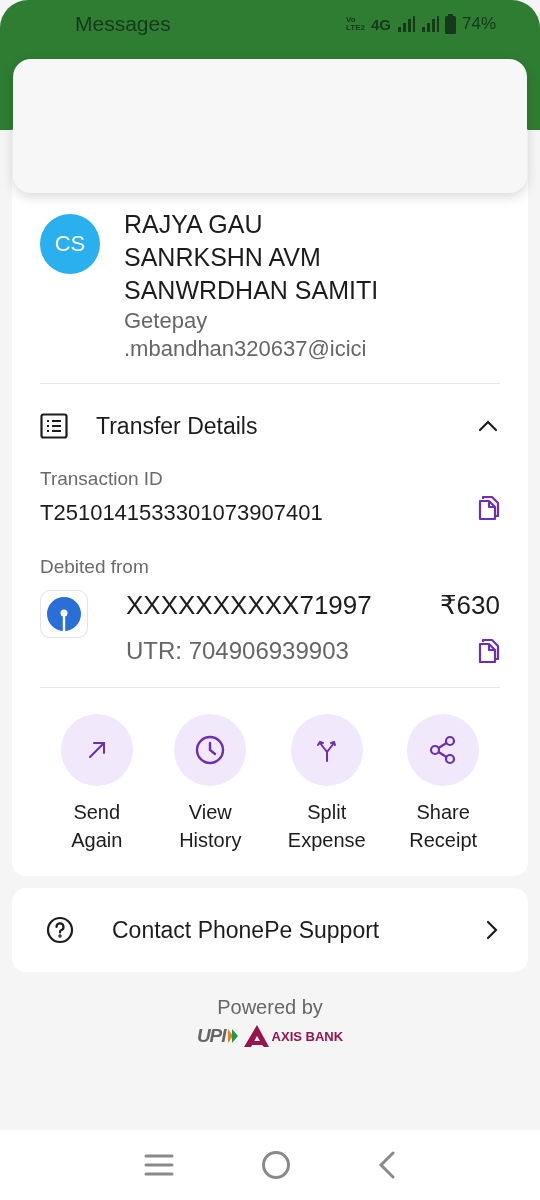  What do you see at coordinates (166, 321) in the screenshot?
I see `upi-id-line: Getepay` at bounding box center [166, 321].